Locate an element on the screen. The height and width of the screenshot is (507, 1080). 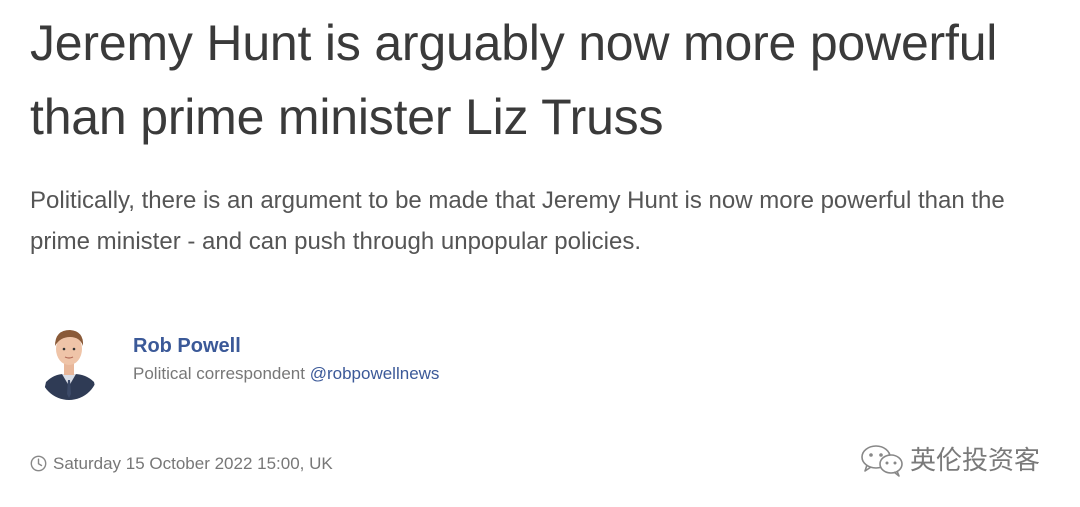
author-role-line: Political correspondent @robpowellnews is located at coordinates (286, 374).